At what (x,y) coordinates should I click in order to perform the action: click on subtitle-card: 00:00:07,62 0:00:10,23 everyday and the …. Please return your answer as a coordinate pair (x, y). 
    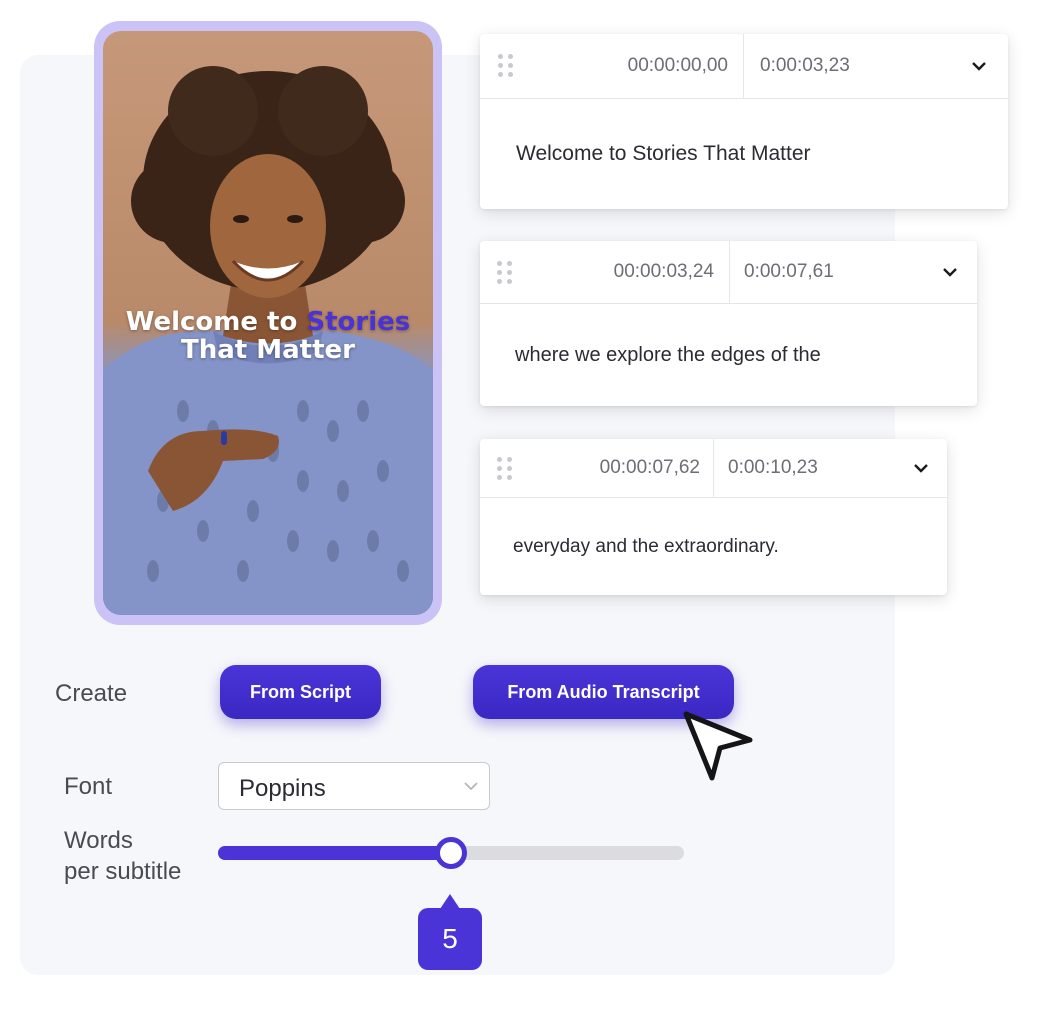
    Looking at the image, I should click on (713, 517).